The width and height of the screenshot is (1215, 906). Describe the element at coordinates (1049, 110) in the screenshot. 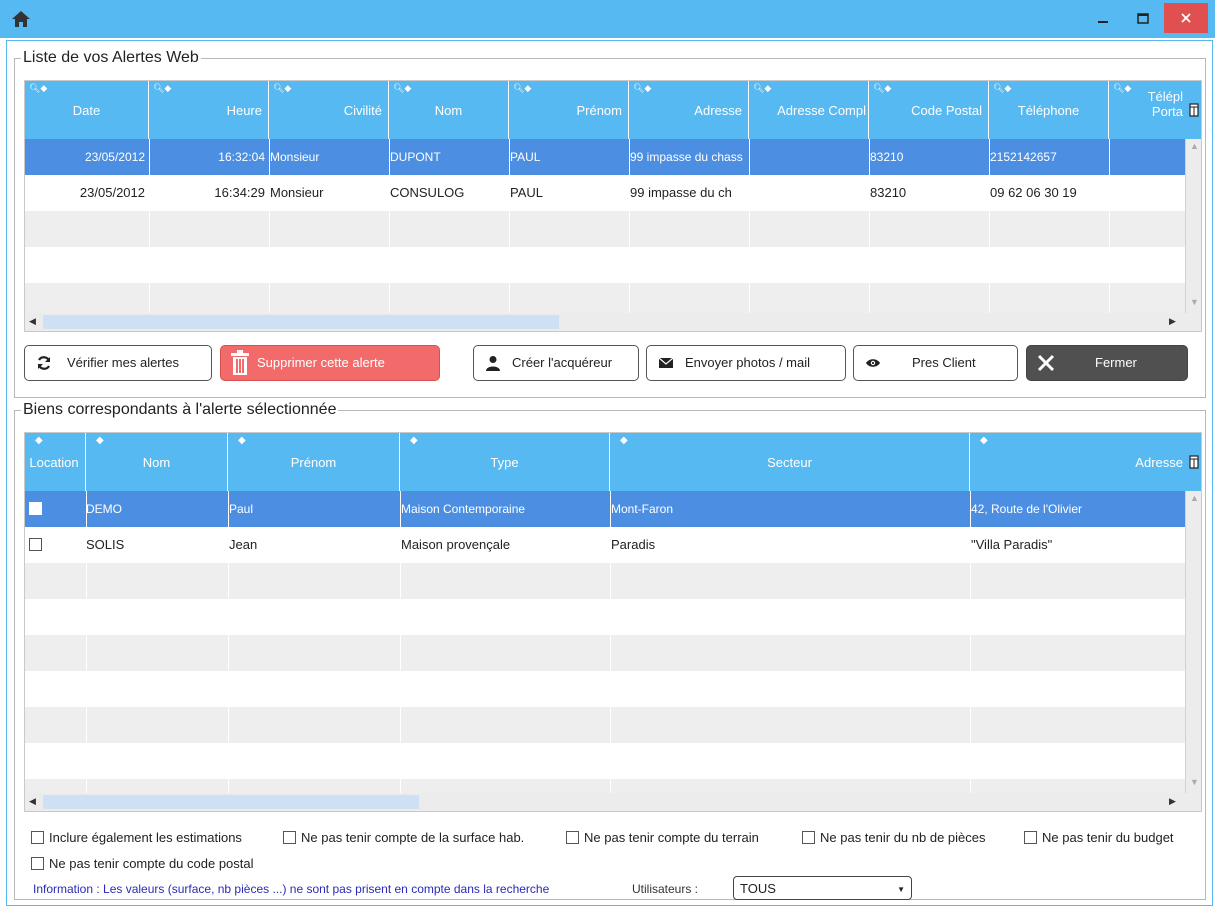

I see `col-telephone: 🔍︎◆ Téléphone` at that location.